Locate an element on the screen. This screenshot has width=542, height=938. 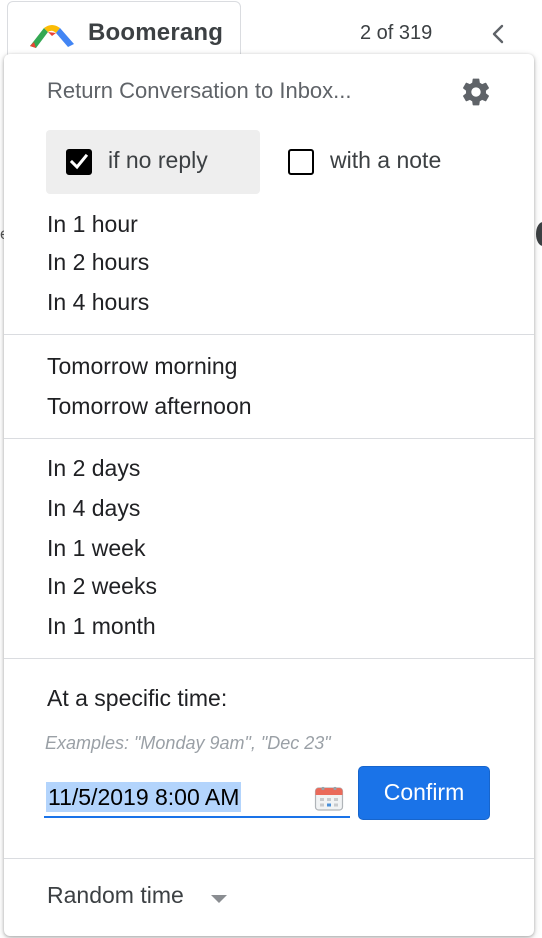
if-no-reply-option: if no reply is located at coordinates (153, 162).